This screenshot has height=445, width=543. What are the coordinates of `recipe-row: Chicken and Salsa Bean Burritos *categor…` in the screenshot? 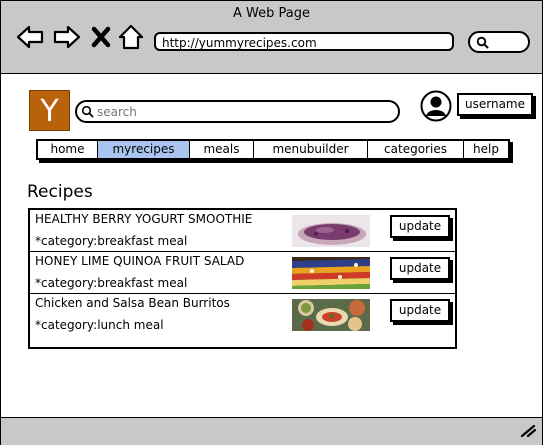 It's located at (242, 315).